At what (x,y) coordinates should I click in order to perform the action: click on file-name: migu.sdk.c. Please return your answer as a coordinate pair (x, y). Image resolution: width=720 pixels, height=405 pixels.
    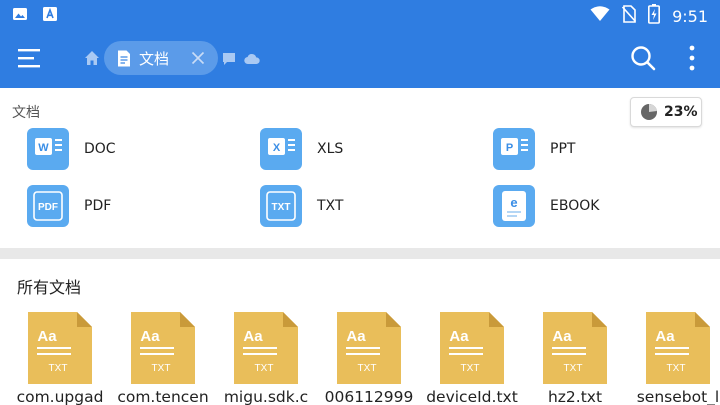
    Looking at the image, I should click on (266, 396).